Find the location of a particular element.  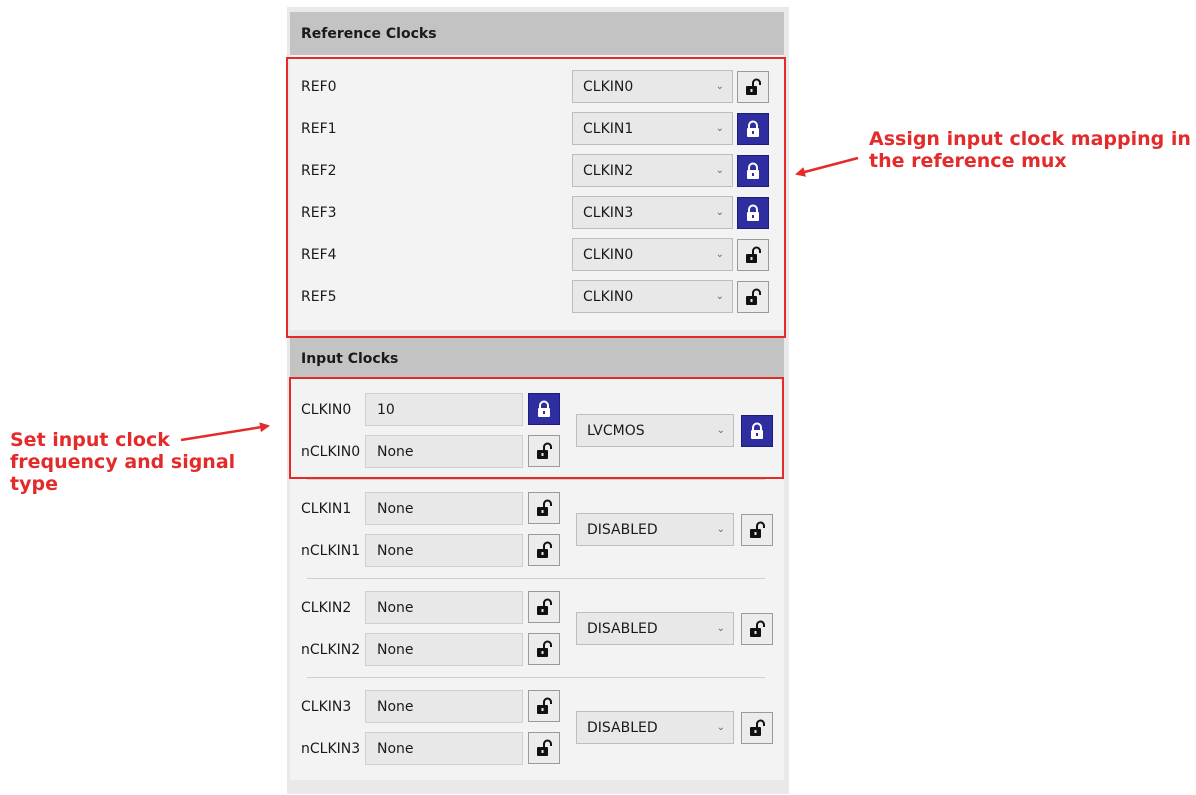

annotation-line: Set input clock is located at coordinates (90, 440).